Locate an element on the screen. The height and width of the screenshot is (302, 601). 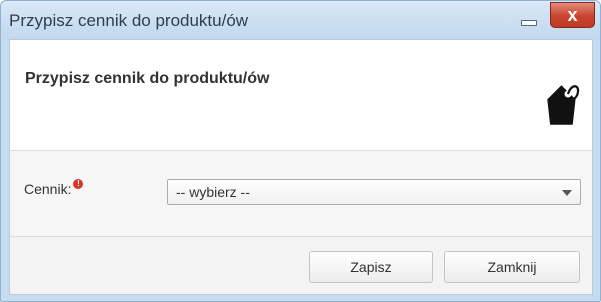
required-icon: ! is located at coordinates (78, 184).